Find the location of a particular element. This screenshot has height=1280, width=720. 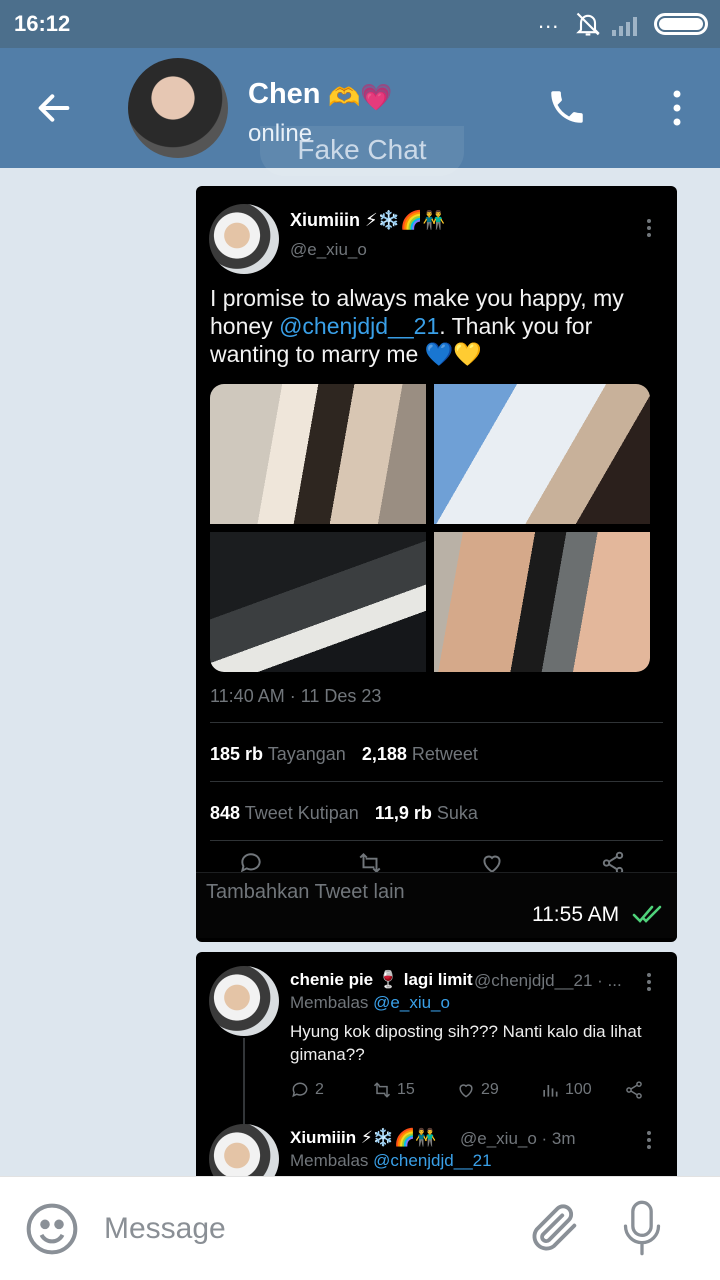

share-item is located at coordinates (634, 1090).